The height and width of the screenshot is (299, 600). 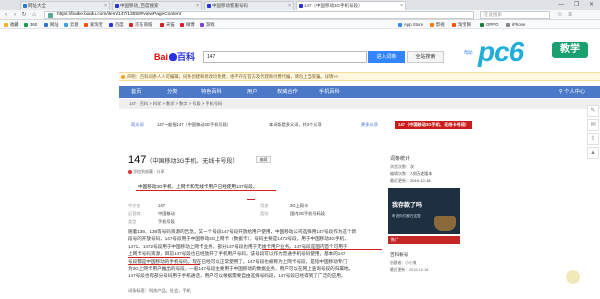 I want to click on nav-home: 首页, so click(x=136, y=92).